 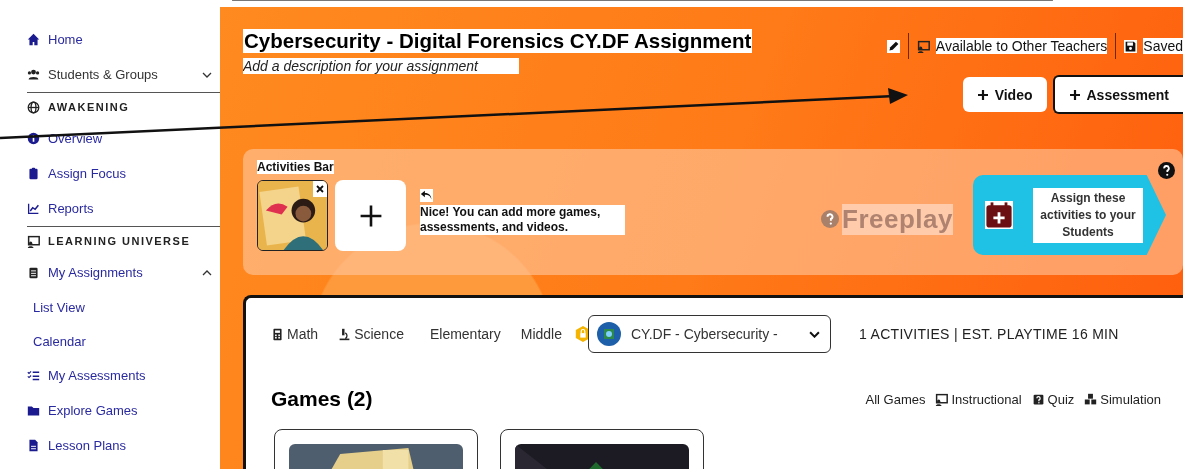 I want to click on sidebar-item: Reports, so click(x=123, y=208).